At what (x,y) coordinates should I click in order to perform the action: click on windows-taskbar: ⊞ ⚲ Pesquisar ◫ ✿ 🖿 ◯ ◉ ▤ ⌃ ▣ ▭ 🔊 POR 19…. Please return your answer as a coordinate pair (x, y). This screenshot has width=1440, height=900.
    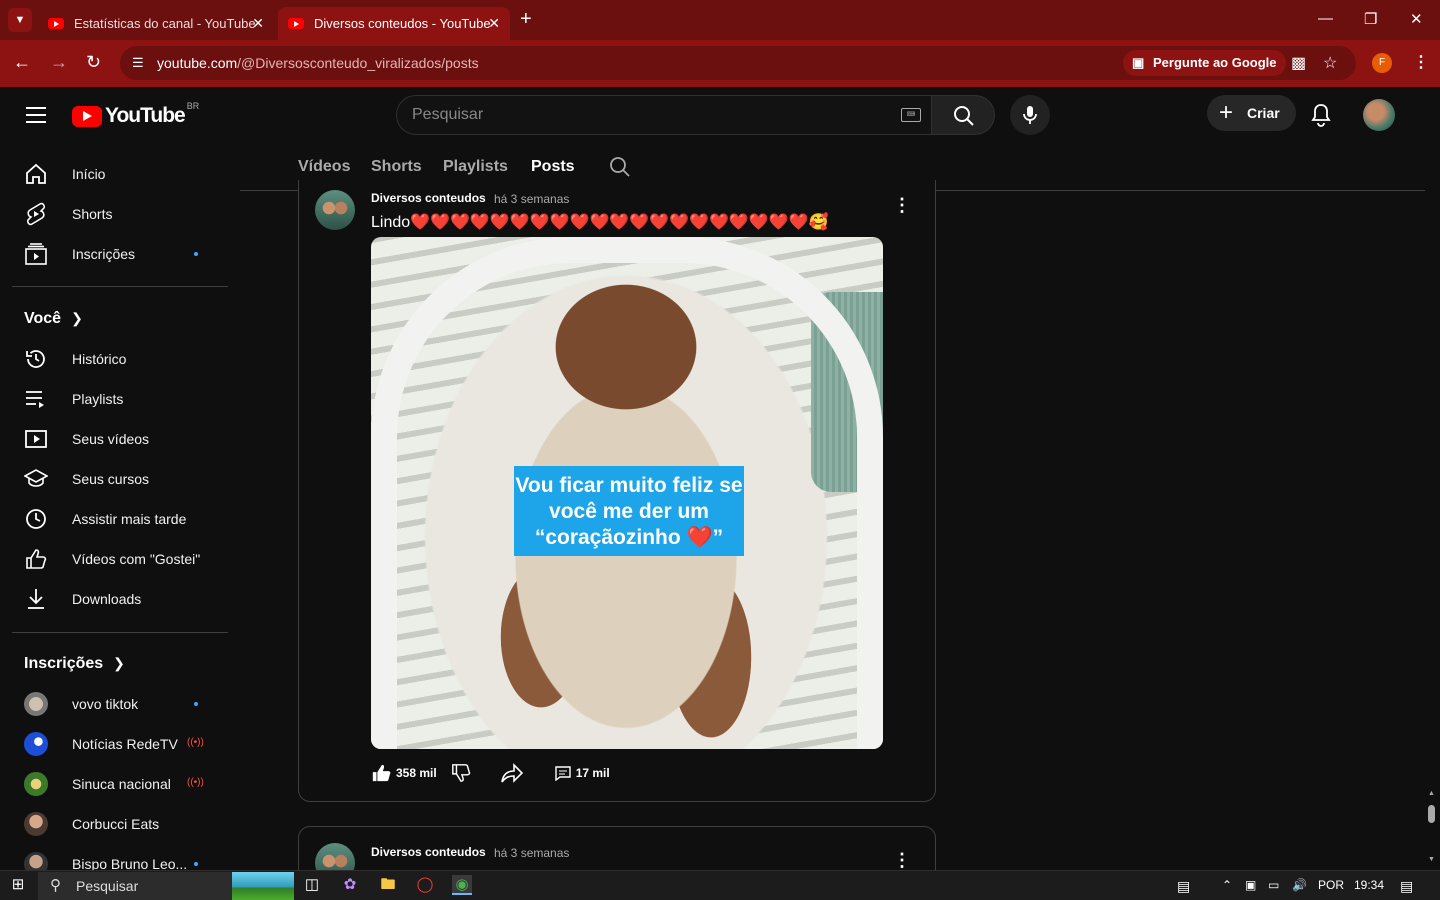
    Looking at the image, I should click on (720, 885).